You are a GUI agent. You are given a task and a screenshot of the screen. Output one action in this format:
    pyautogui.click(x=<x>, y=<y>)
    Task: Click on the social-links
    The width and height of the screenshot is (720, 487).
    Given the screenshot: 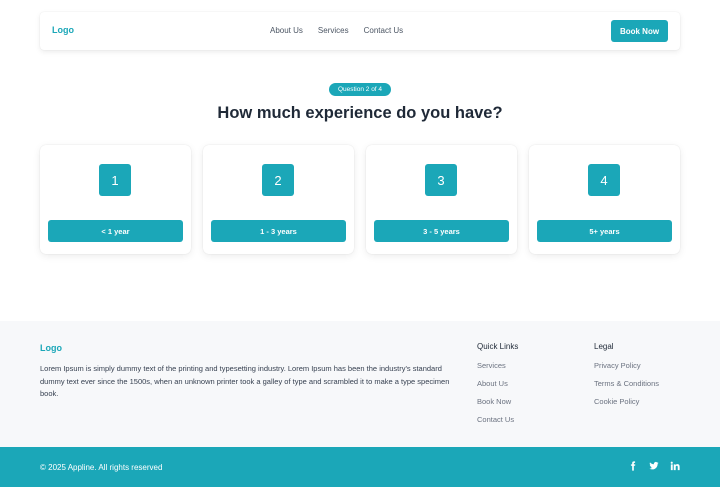 What is the action you would take?
    pyautogui.click(x=654, y=466)
    